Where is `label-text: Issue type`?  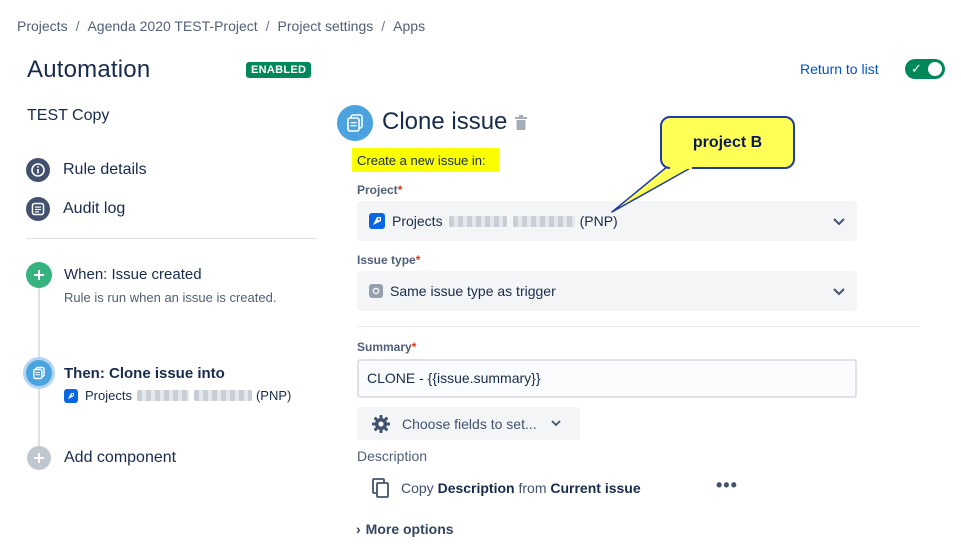
label-text: Issue type is located at coordinates (386, 260).